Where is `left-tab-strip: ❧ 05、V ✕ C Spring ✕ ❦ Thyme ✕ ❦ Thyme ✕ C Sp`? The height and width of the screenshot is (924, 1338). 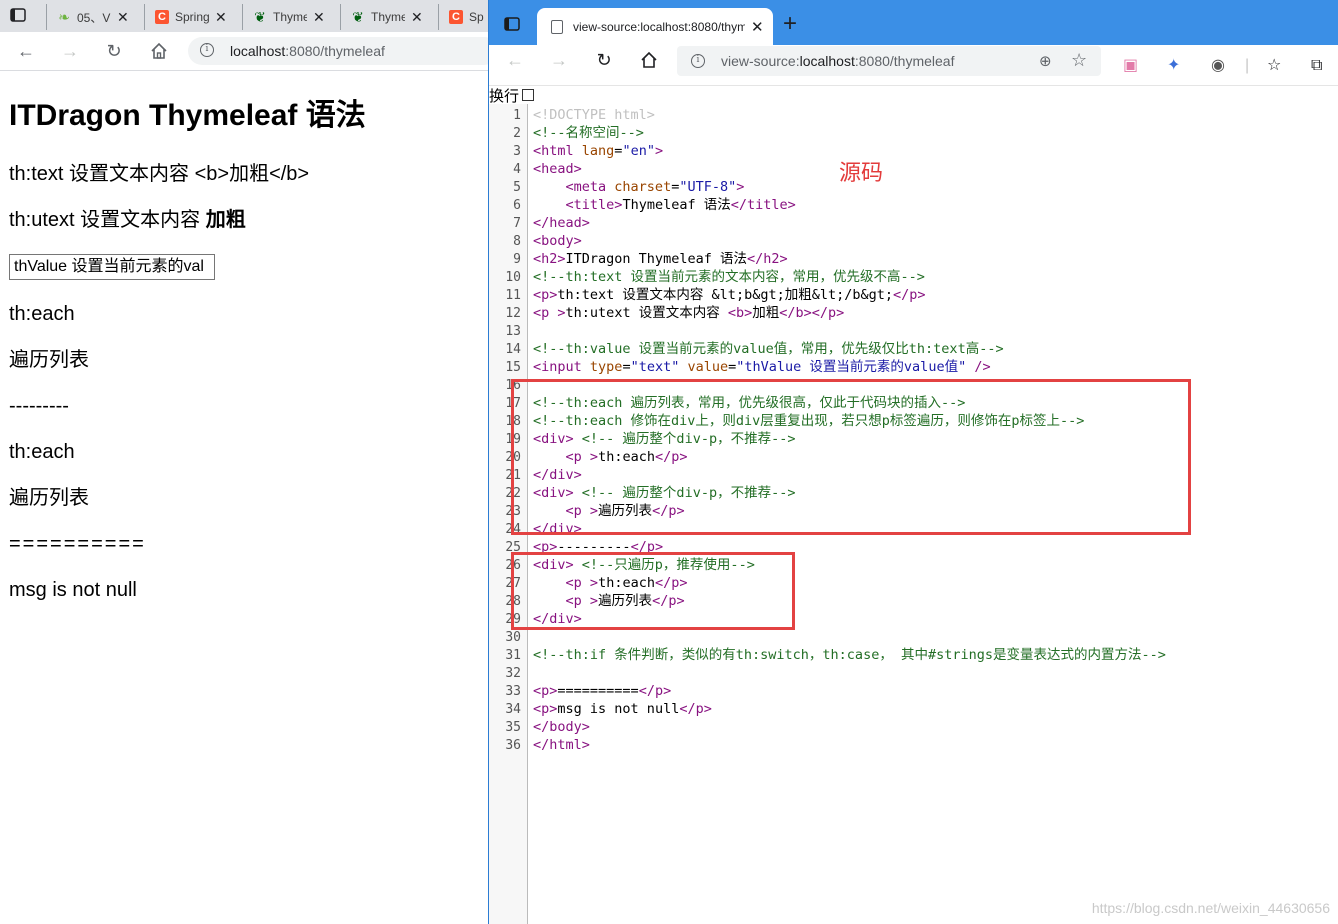
left-tab-strip: ❧ 05、V ✕ C Spring ✕ ❦ Thyme ✕ ❦ Thyme ✕ C Sp is located at coordinates (244, 16).